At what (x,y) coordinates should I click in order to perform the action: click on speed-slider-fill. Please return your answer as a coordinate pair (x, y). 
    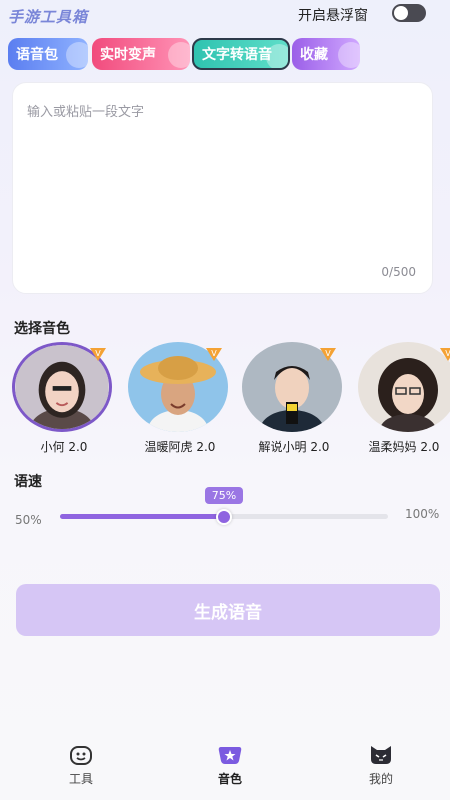
    Looking at the image, I should click on (142, 516).